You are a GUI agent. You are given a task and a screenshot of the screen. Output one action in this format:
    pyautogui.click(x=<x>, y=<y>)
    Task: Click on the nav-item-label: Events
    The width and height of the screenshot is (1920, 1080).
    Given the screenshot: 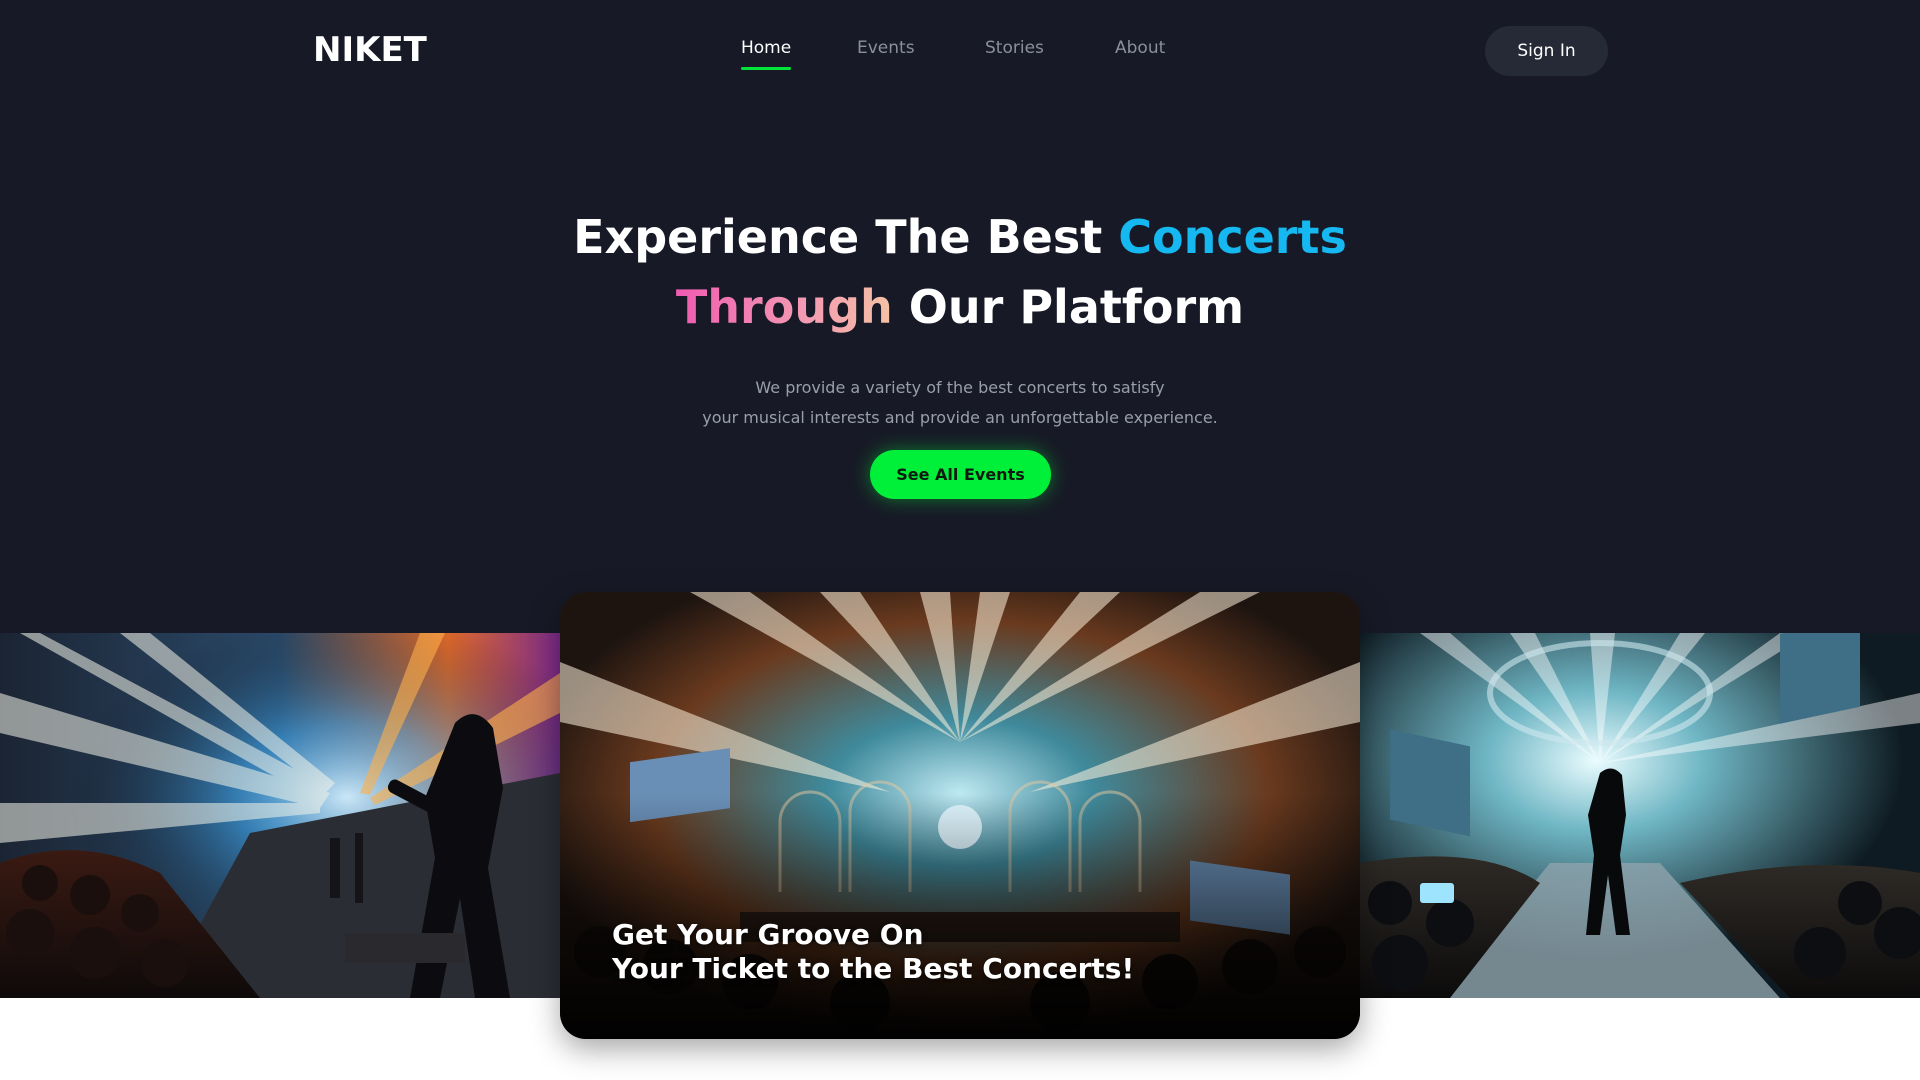 What is the action you would take?
    pyautogui.click(x=886, y=48)
    